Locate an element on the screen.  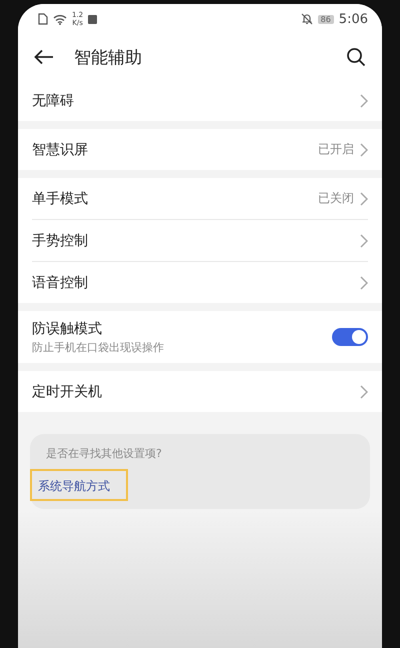
row-value: 已关闭 is located at coordinates (336, 198).